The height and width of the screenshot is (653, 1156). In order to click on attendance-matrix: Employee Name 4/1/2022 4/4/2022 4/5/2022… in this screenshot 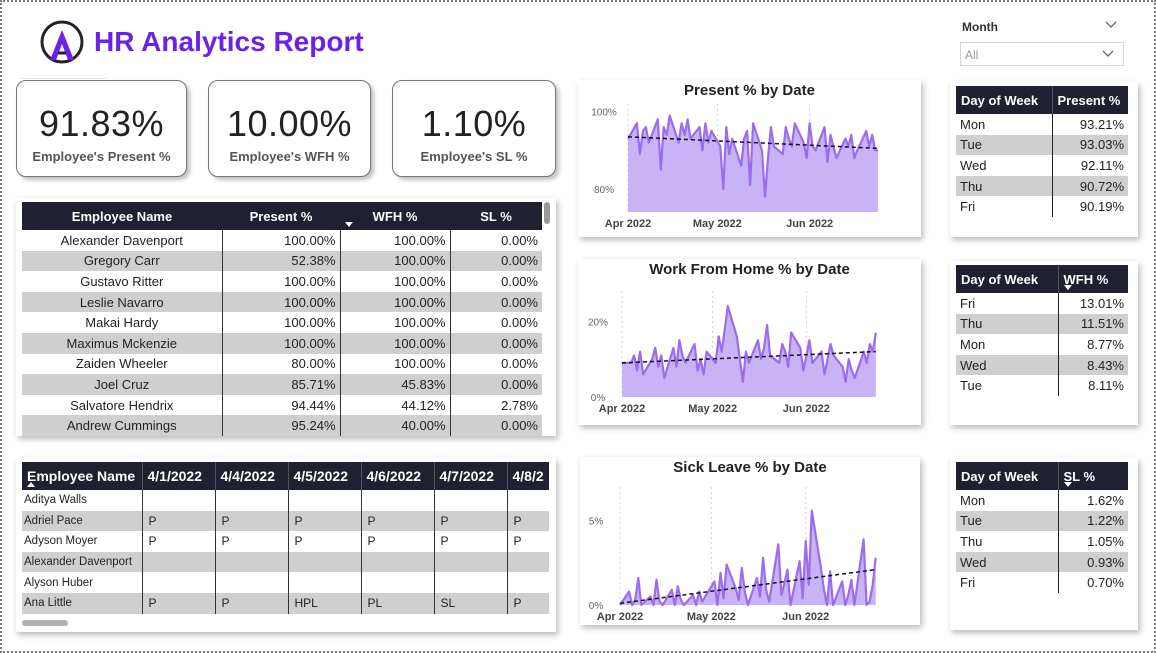, I will do `click(286, 545)`.